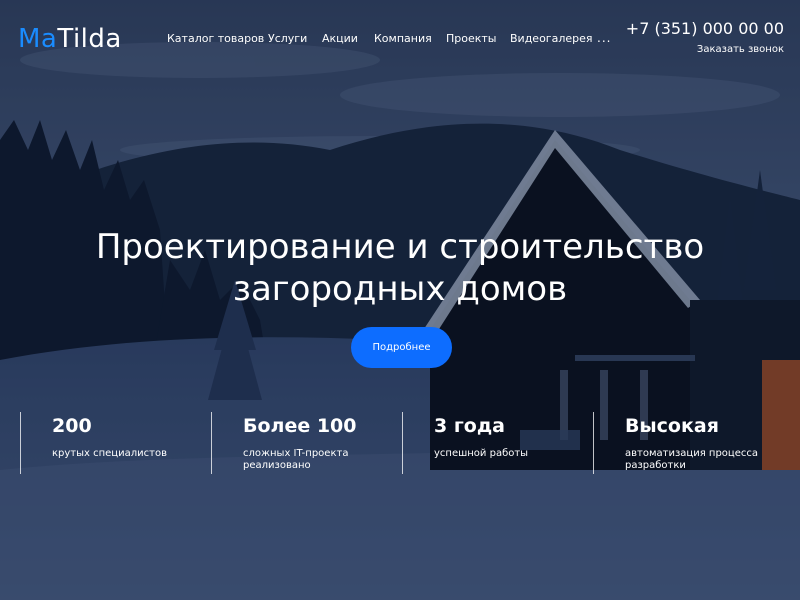  Describe the element at coordinates (551, 39) in the screenshot. I see `nav-item-video-gallery: Видеогалерея` at that location.